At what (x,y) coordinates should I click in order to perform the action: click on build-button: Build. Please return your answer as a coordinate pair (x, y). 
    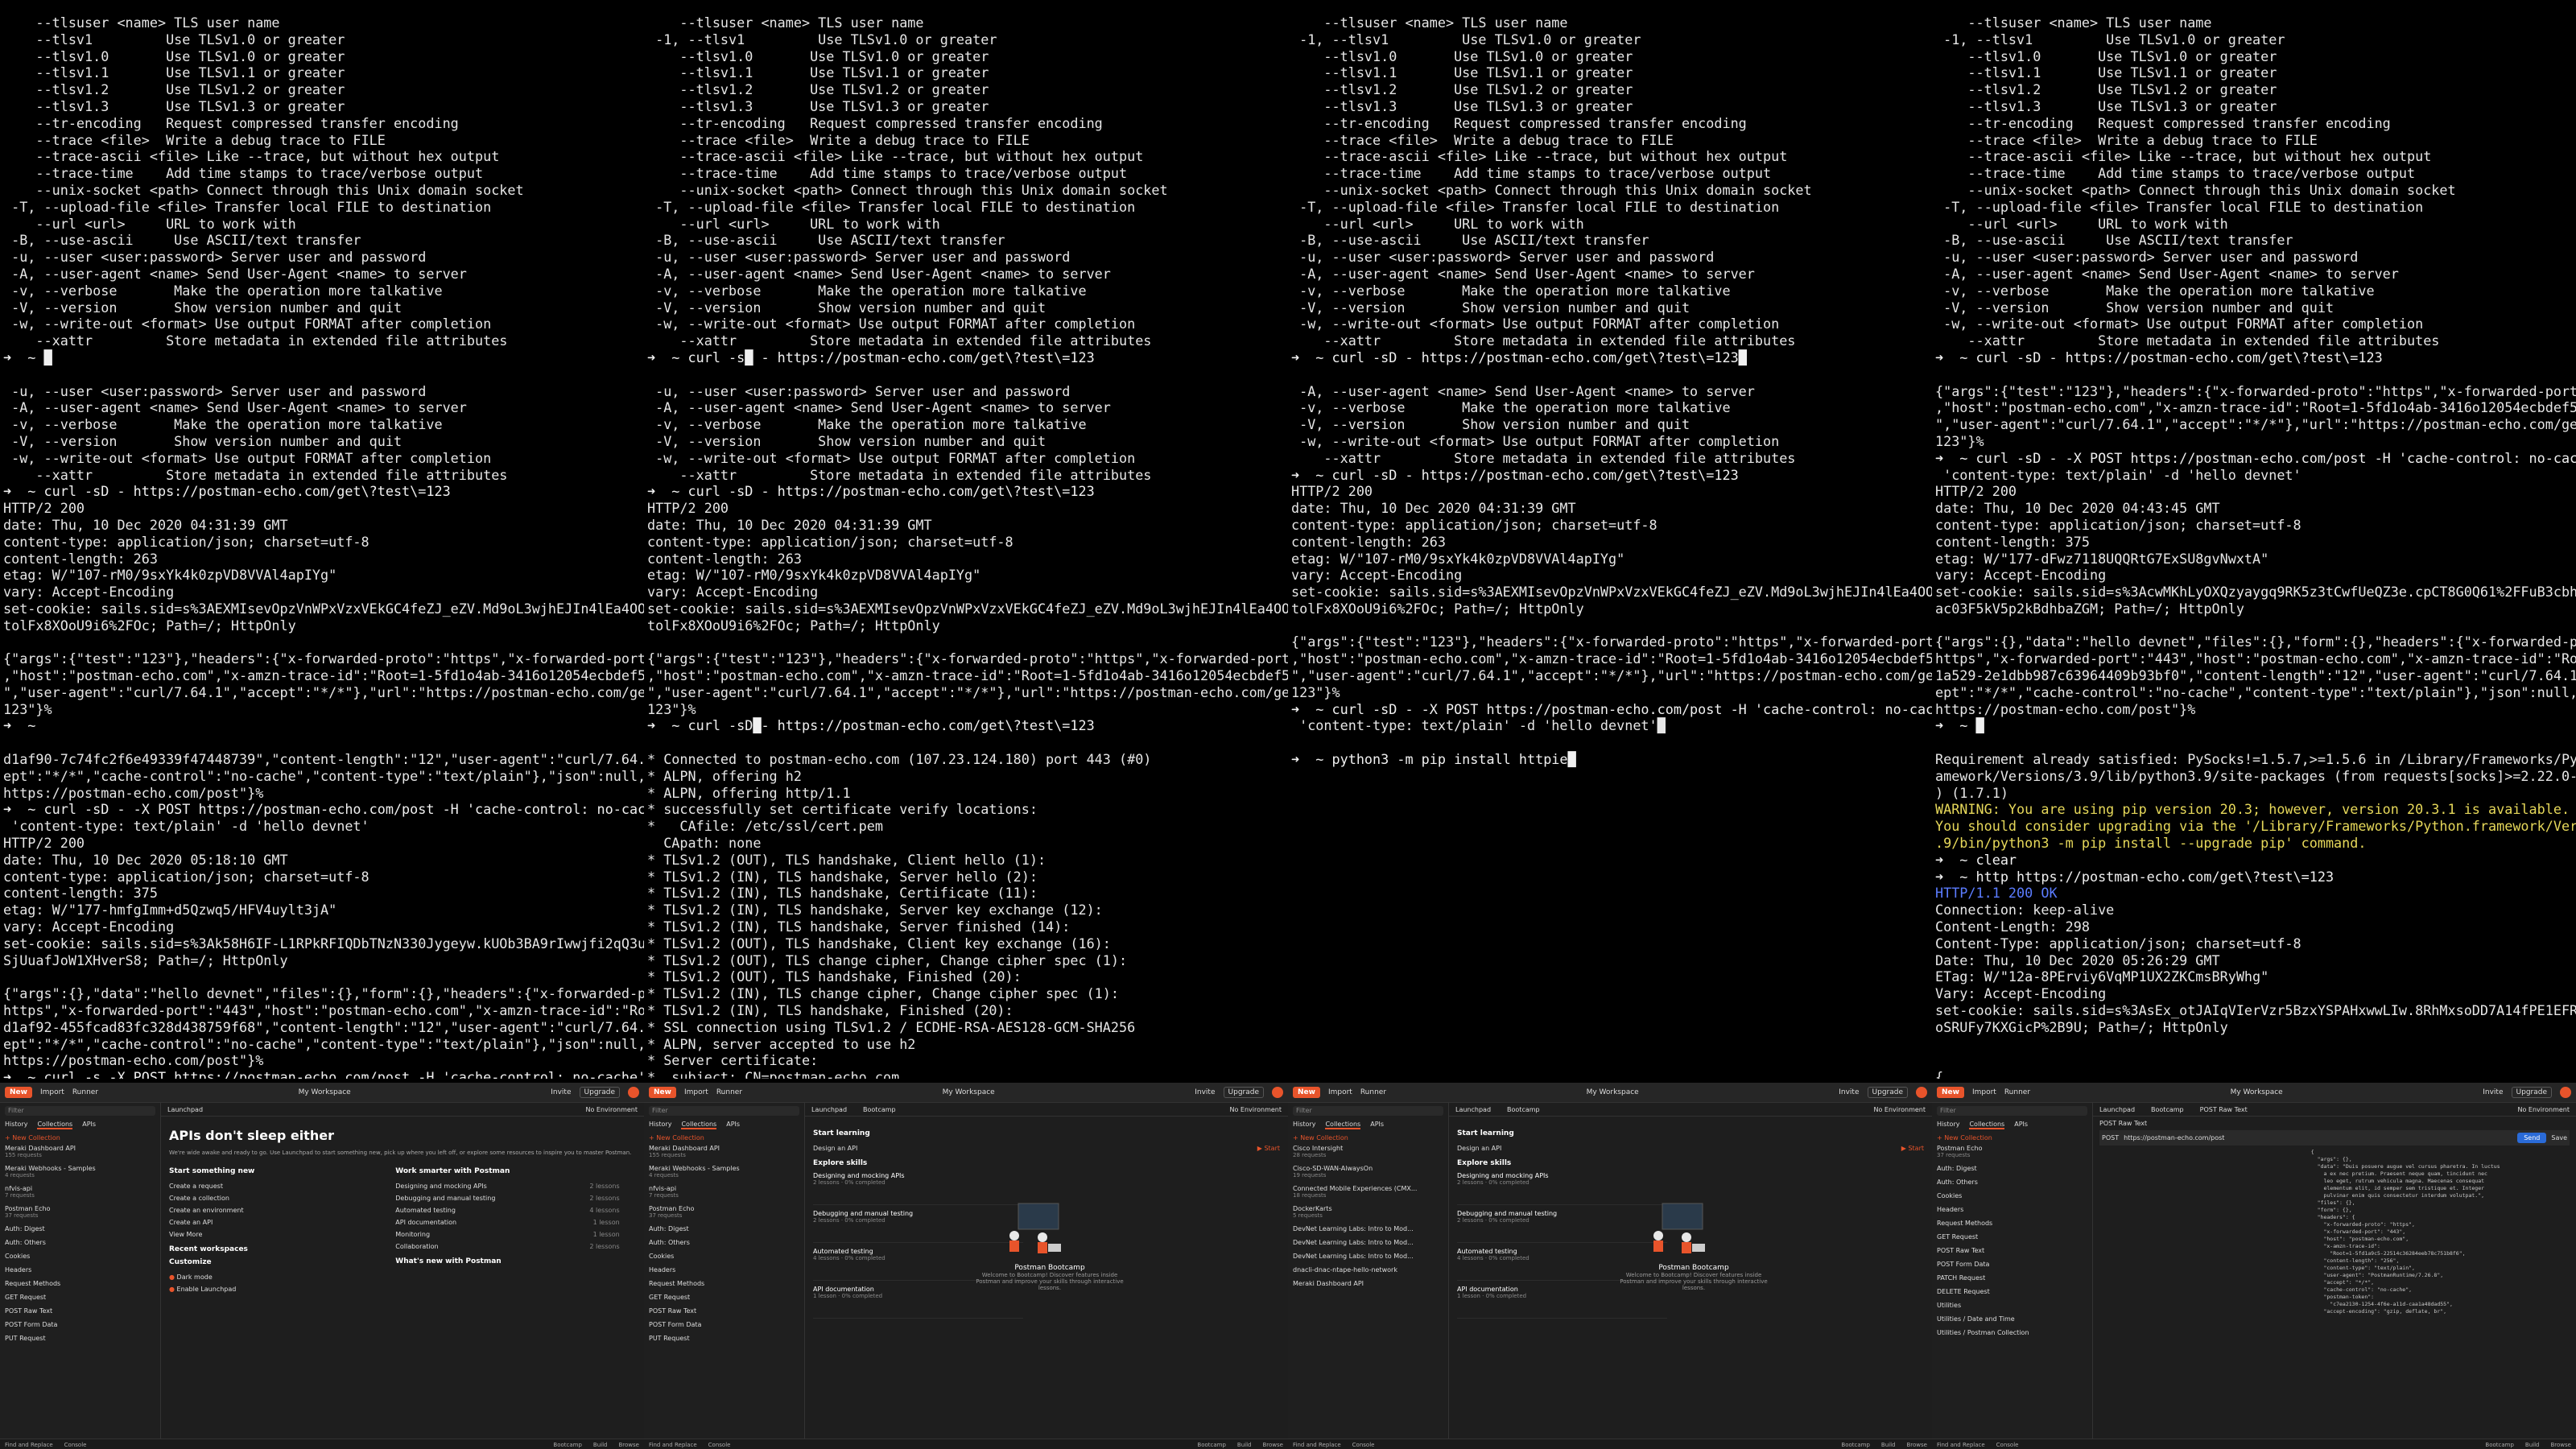
    Looking at the image, I should click on (1888, 1445).